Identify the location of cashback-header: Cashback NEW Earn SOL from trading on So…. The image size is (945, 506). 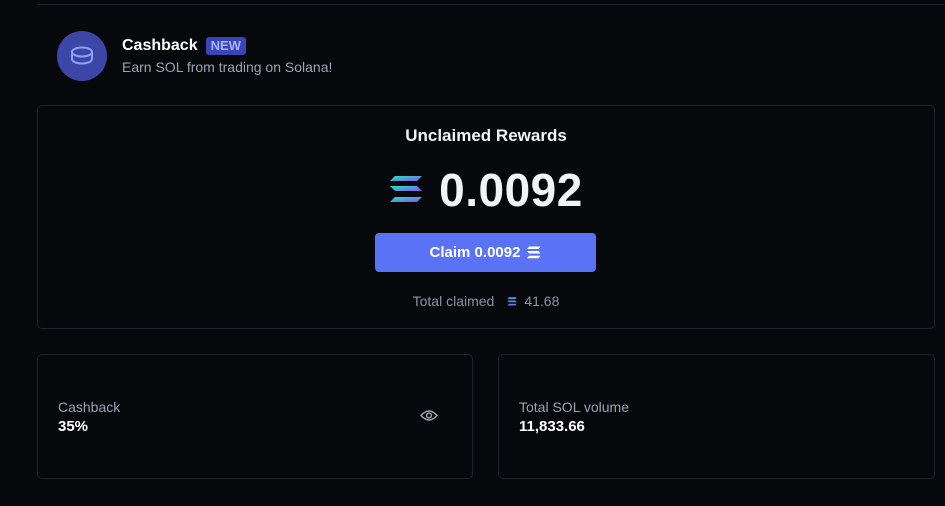
(194, 56).